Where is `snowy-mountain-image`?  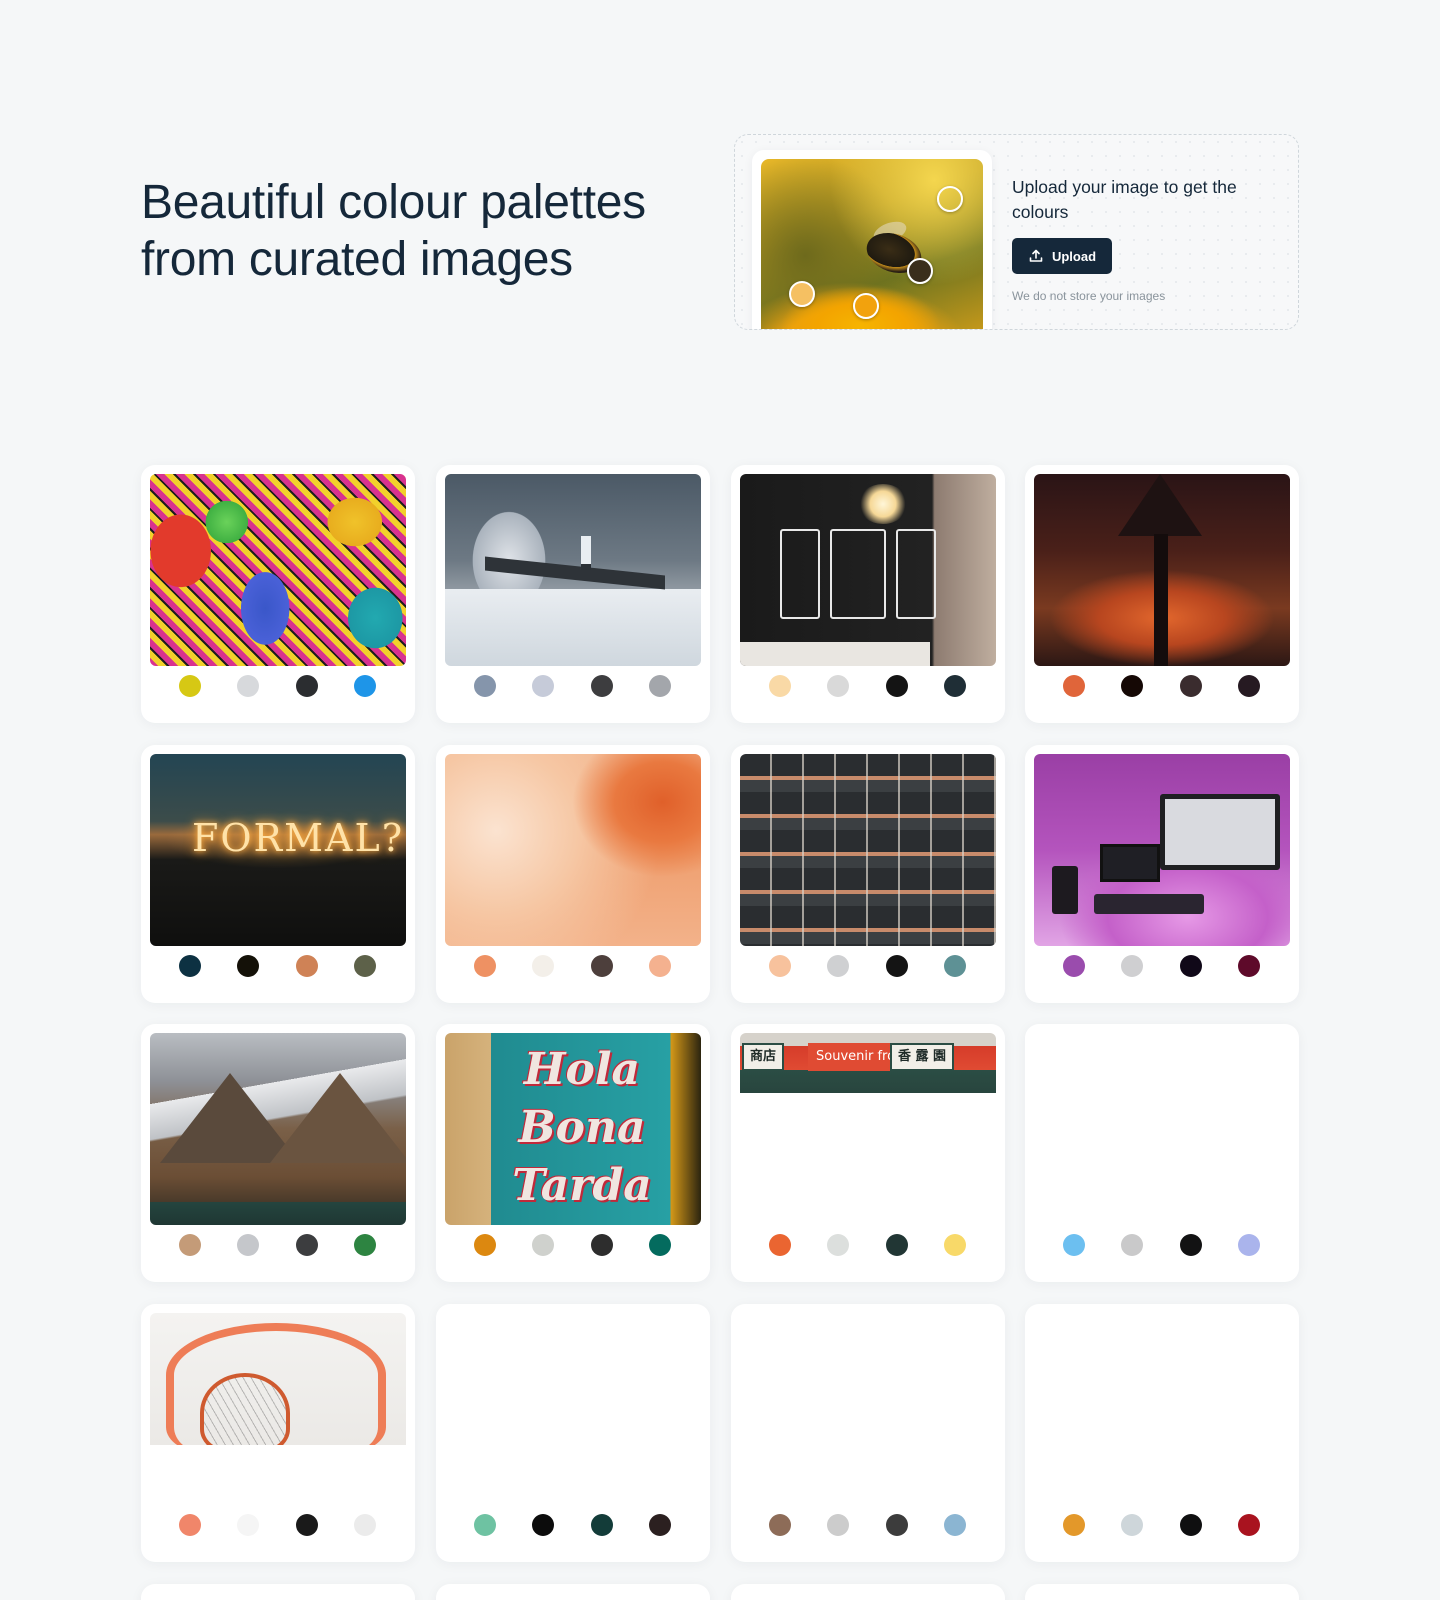
snowy-mountain-image is located at coordinates (278, 1129).